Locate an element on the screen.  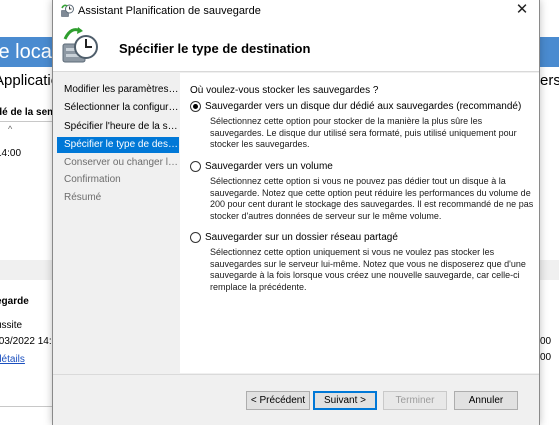
wizard-footer: < Précédent Suivant > Terminer Annuler is located at coordinates (296, 399).